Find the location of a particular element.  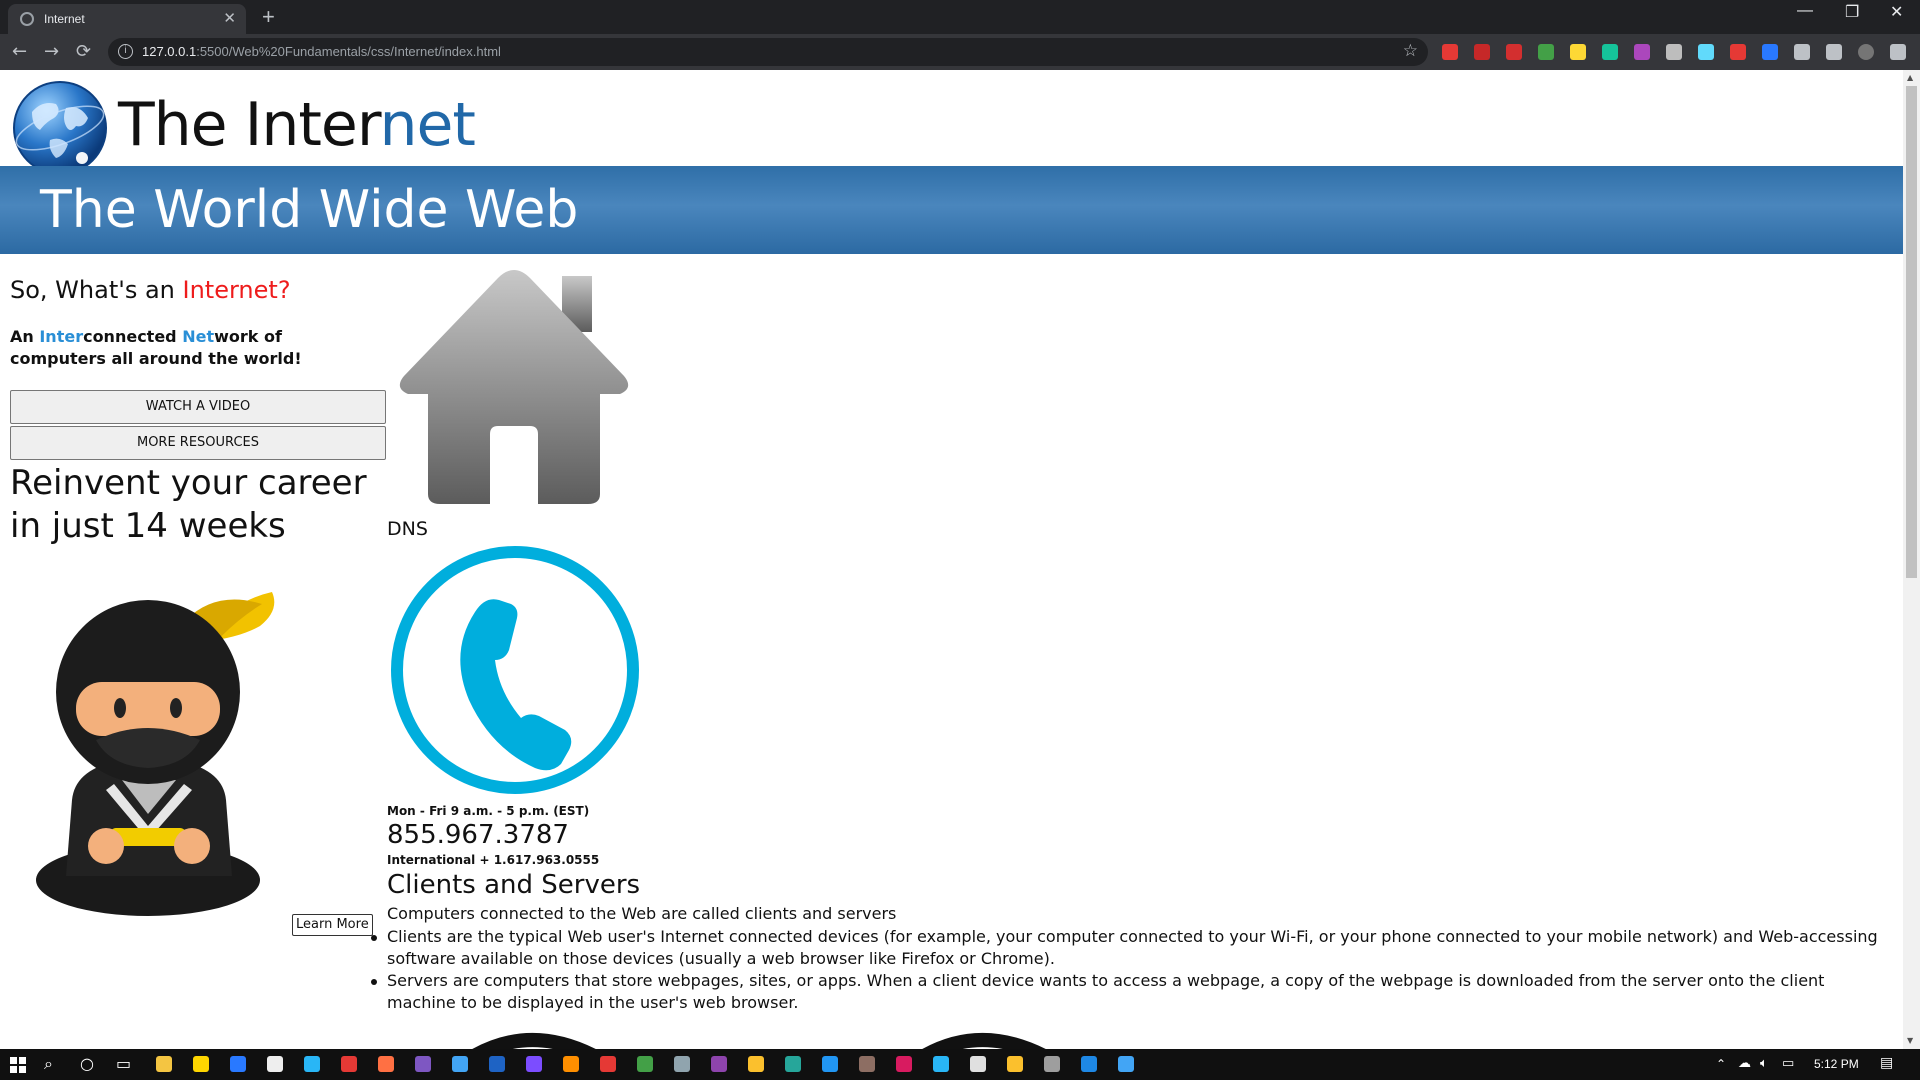

acrobat-icon is located at coordinates (608, 1064).